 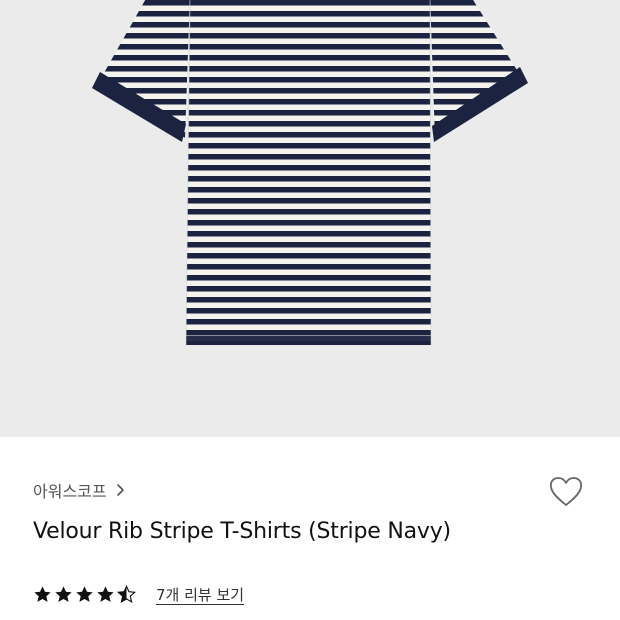 I want to click on rating-row: 7개 리뷰 보기, so click(x=138, y=594).